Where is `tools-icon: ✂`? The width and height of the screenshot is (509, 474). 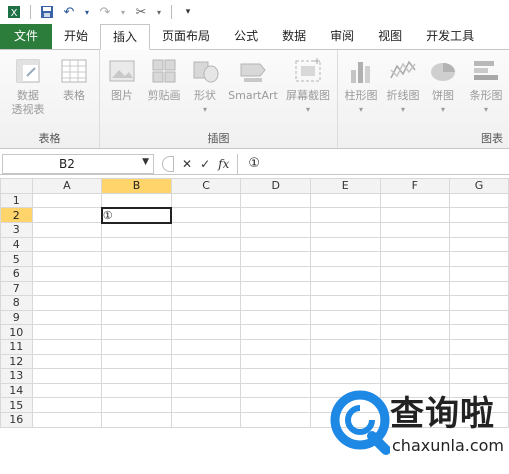 tools-icon: ✂ is located at coordinates (141, 12).